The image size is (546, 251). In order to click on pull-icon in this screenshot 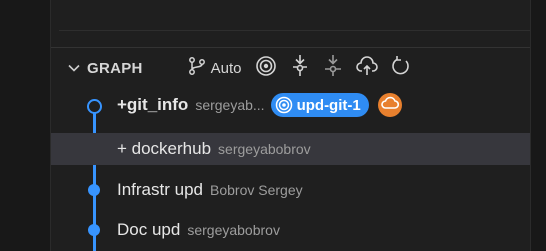, I will do `click(333, 68)`.